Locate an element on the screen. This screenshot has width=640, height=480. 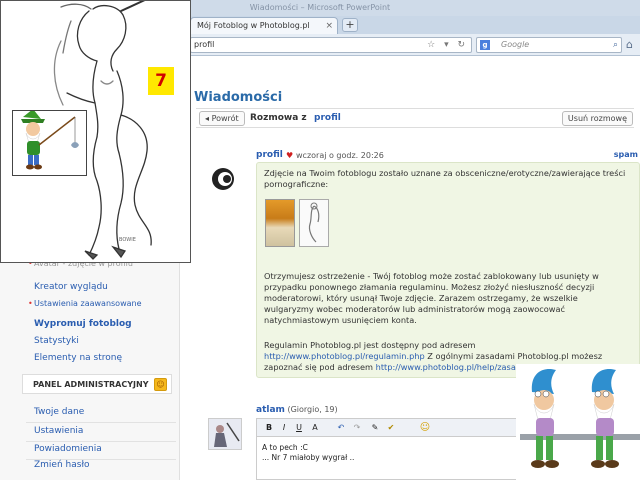
text-color-button: A is located at coordinates (315, 428).